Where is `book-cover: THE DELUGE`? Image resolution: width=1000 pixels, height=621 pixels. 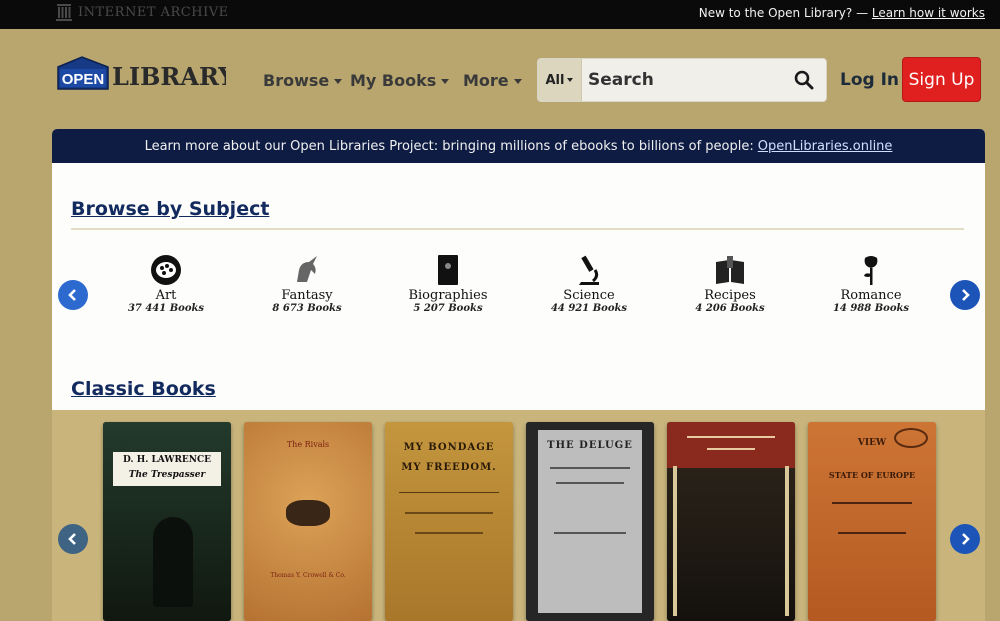
book-cover: THE DELUGE is located at coordinates (590, 521).